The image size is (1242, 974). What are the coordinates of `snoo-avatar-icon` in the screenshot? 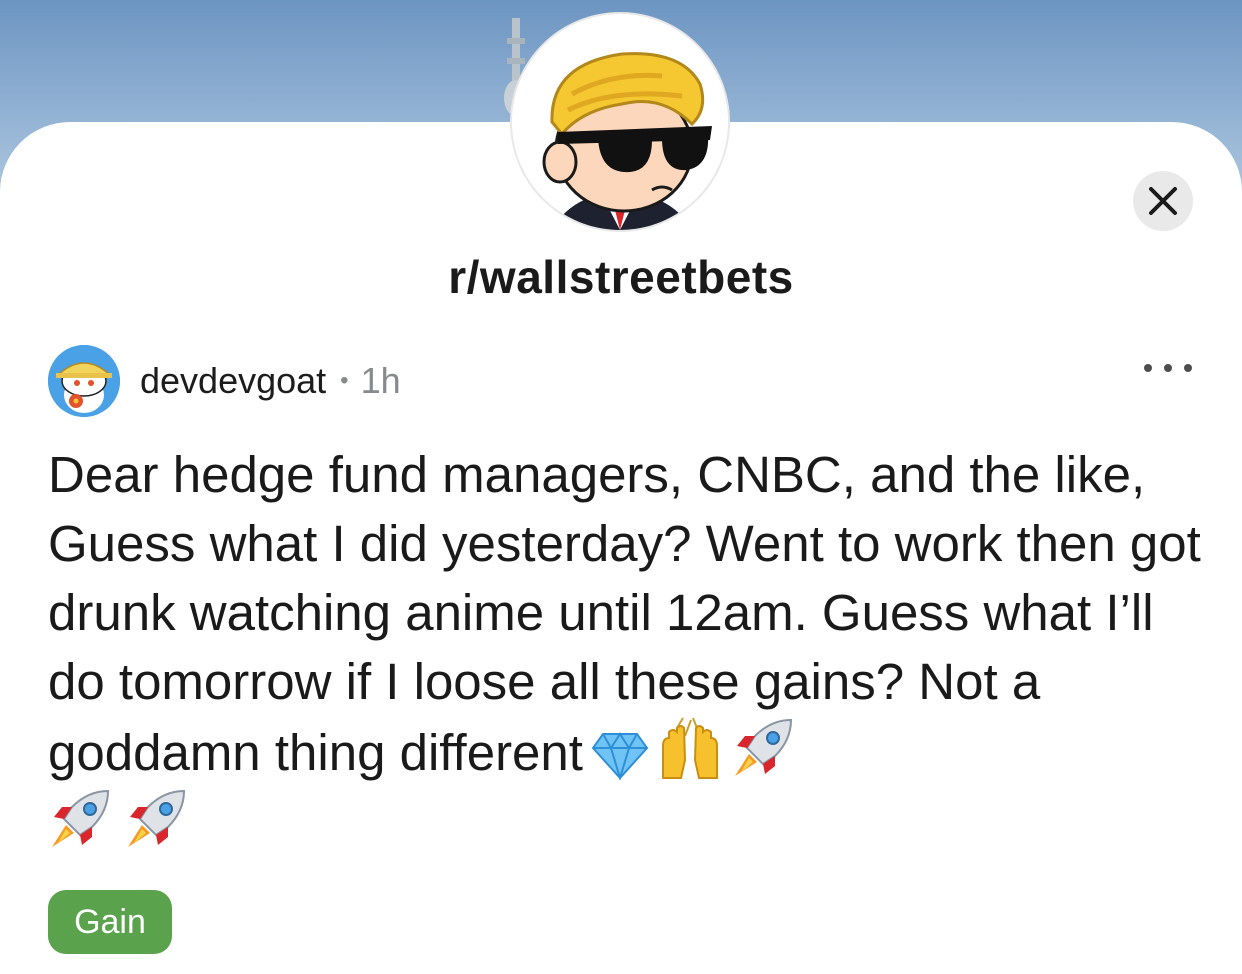 It's located at (84, 381).